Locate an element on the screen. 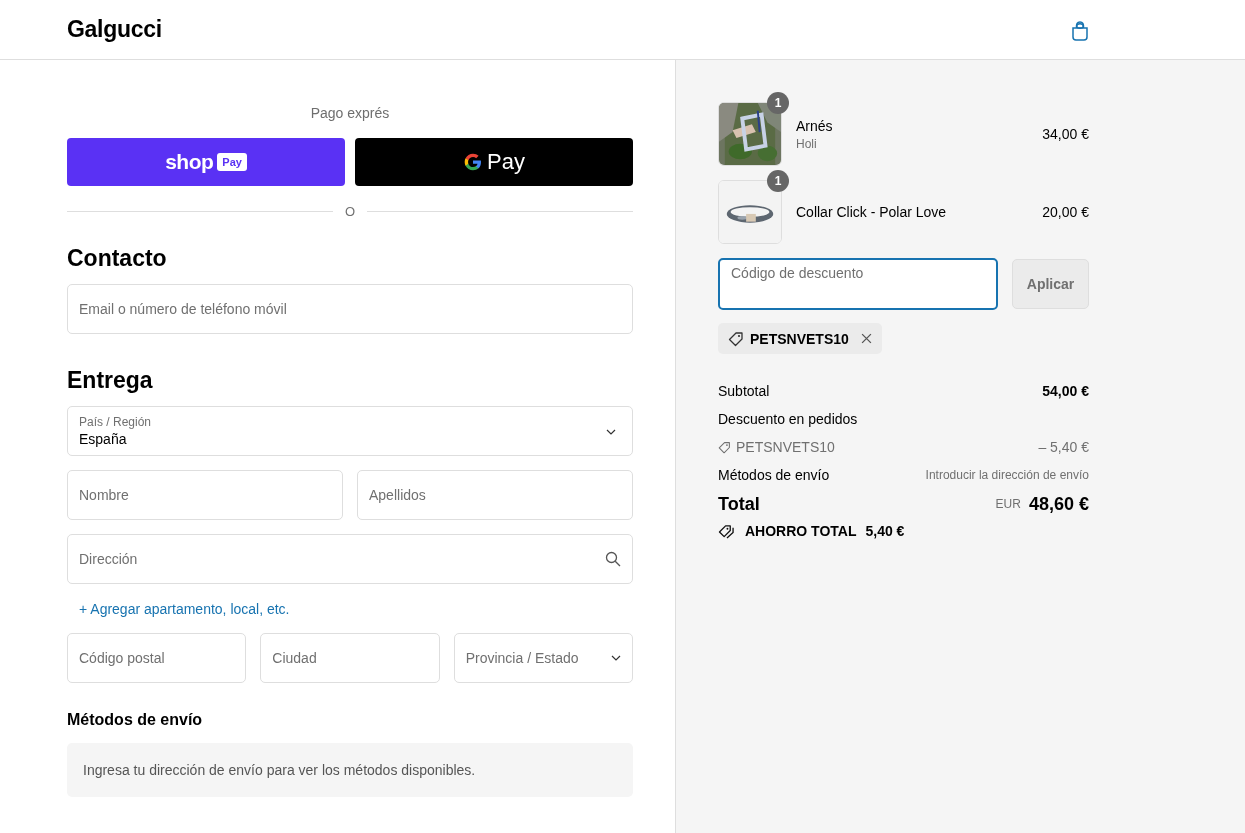 The image size is (1245, 833). total-savings-amount: 5,40 € is located at coordinates (885, 531).